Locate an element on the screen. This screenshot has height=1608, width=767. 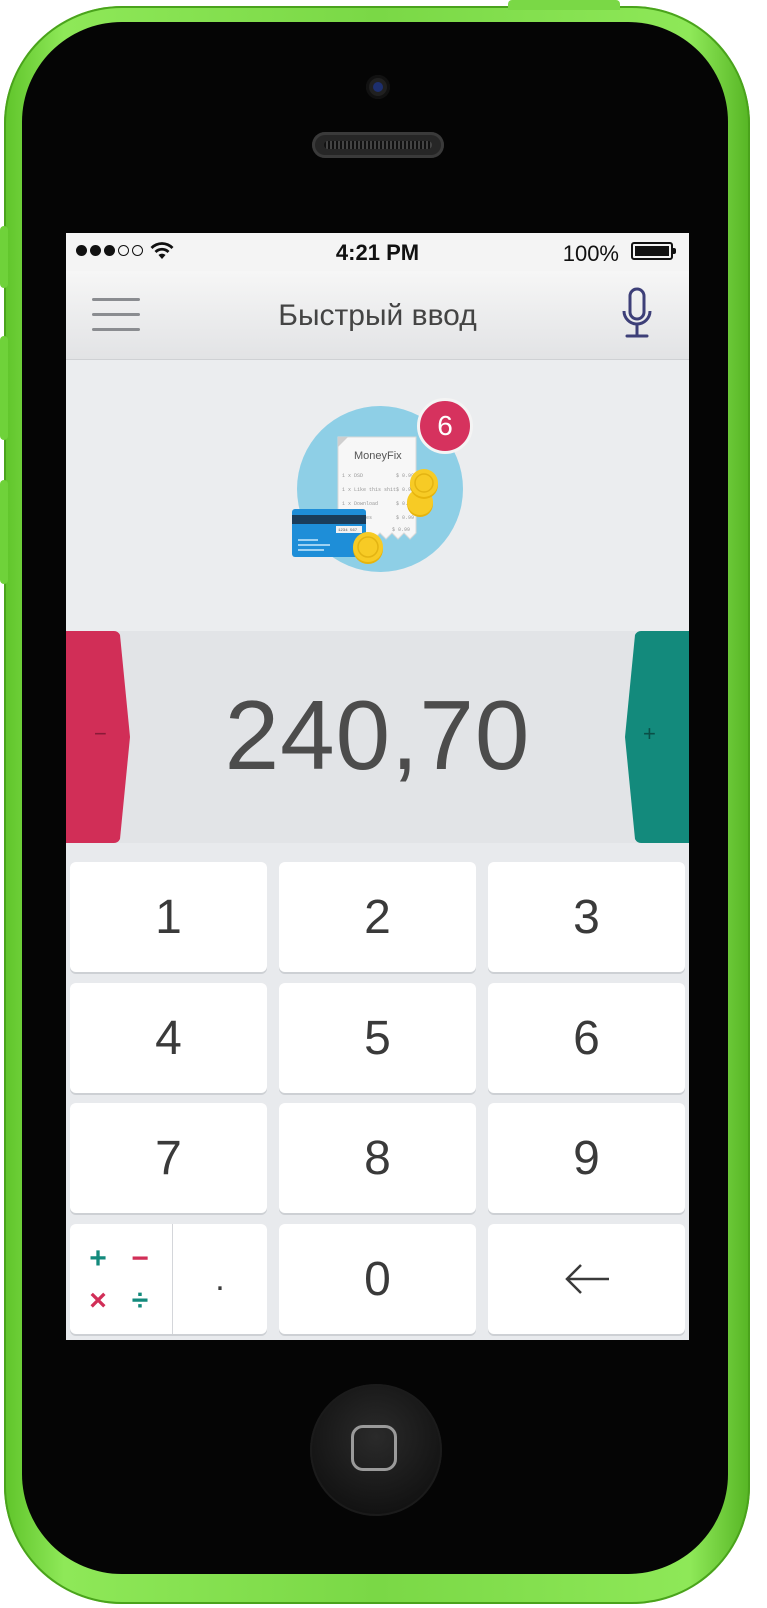
front-camera is located at coordinates (378, 87).